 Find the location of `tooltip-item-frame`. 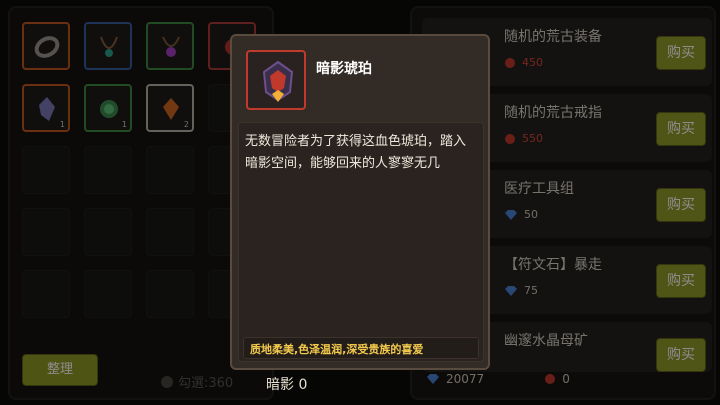

tooltip-item-frame is located at coordinates (276, 80).